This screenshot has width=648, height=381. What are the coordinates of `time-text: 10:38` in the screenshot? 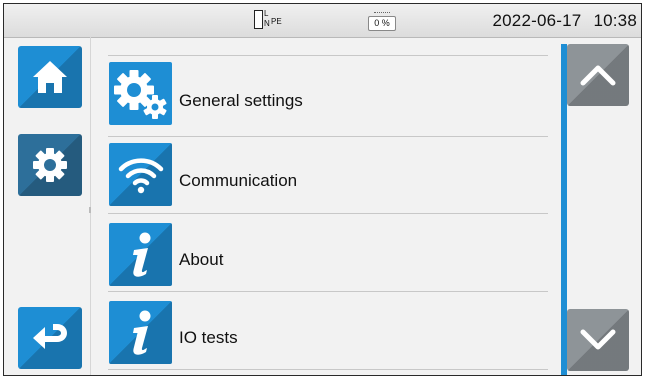 It's located at (615, 20).